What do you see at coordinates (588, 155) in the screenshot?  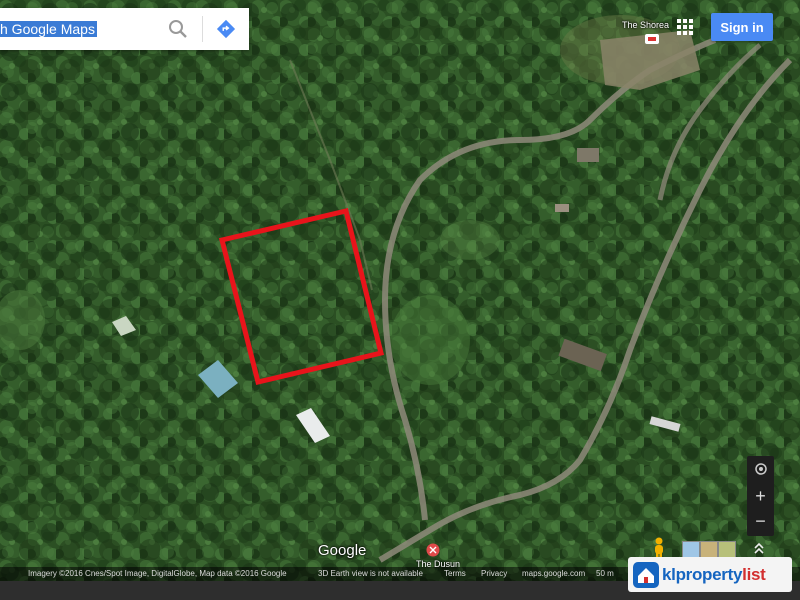 I see `building-northeast` at bounding box center [588, 155].